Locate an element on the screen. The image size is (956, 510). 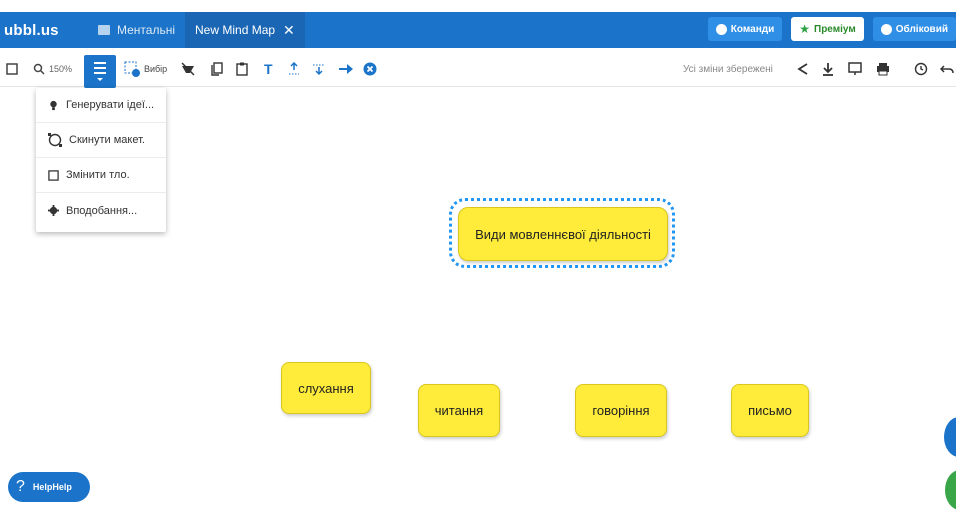
account-button: Обліковий is located at coordinates (914, 29).